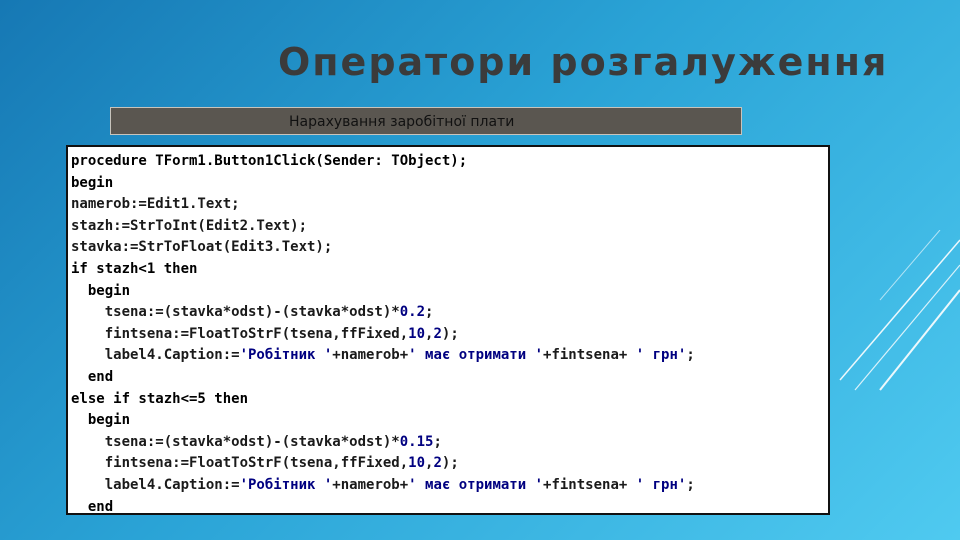  I want to click on code-token: if stazh<1 then, so click(134, 268).